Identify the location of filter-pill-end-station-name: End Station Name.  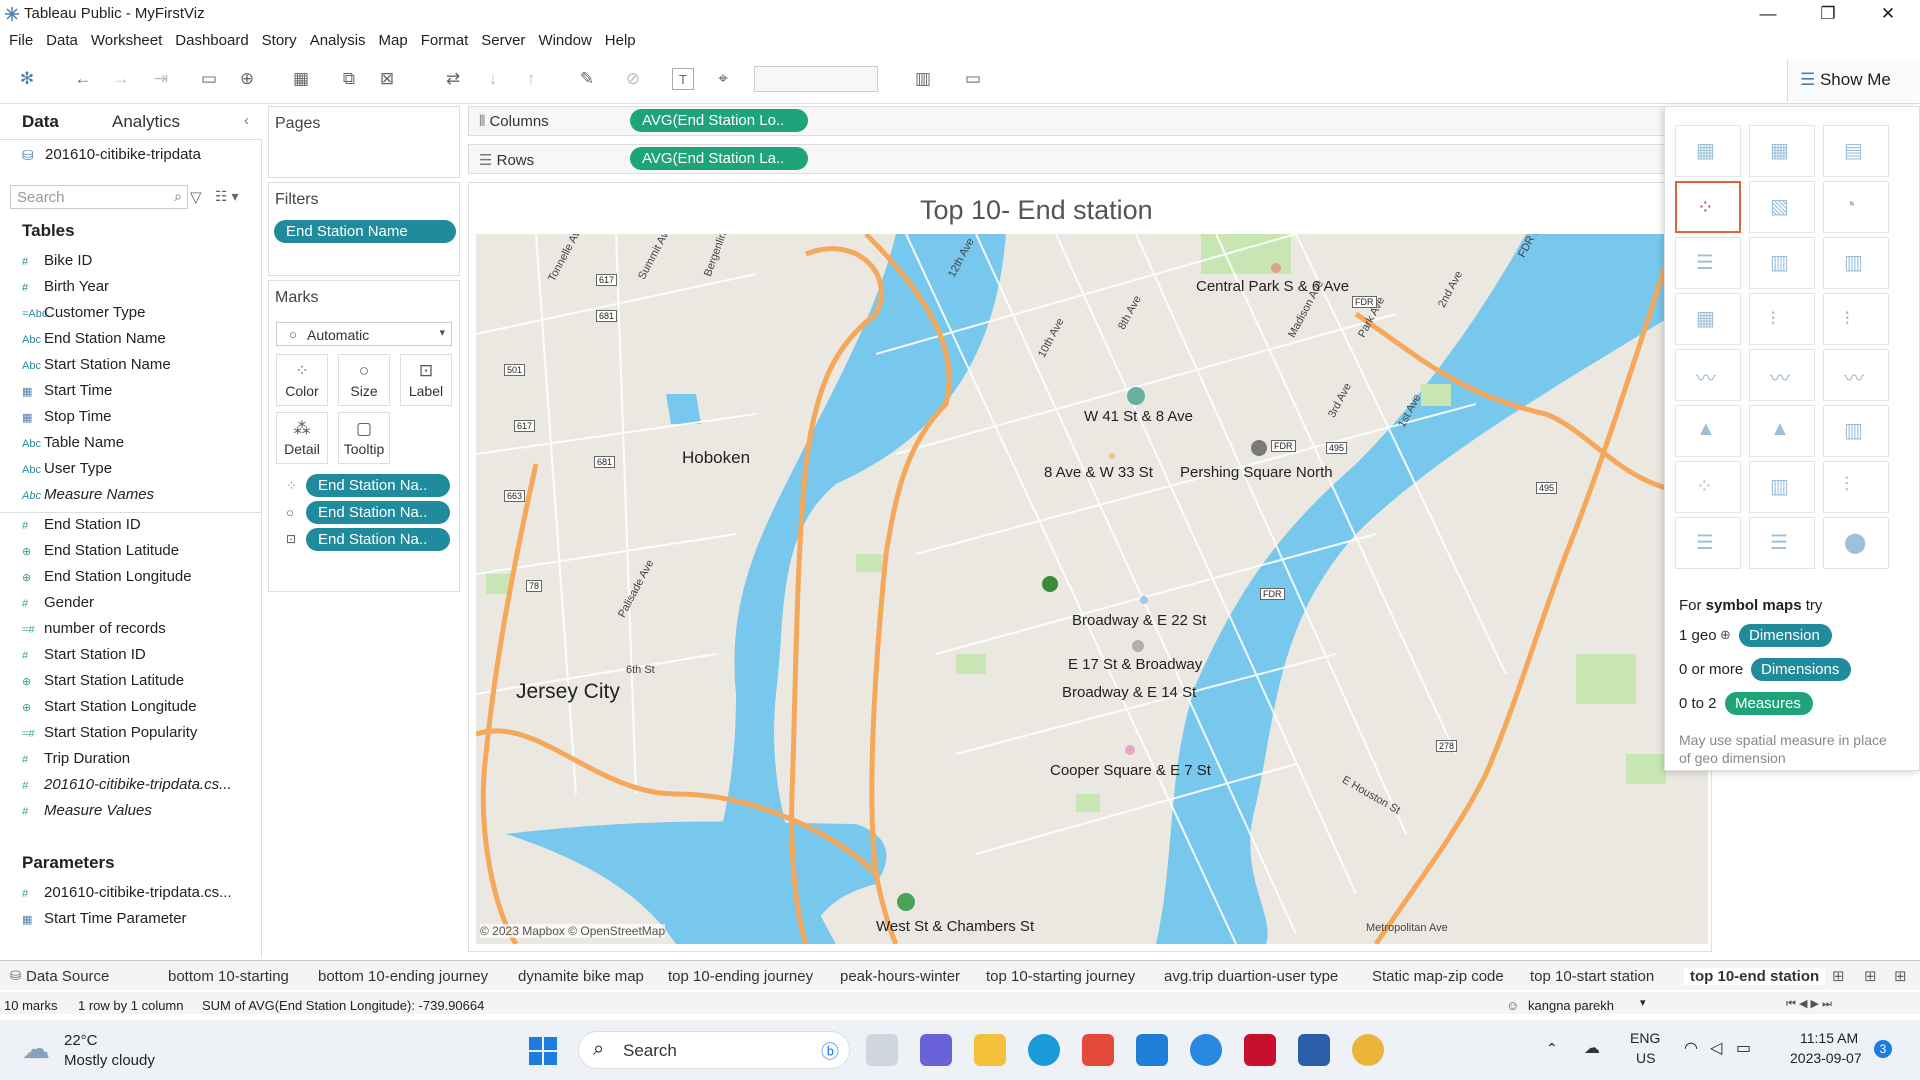
(365, 231).